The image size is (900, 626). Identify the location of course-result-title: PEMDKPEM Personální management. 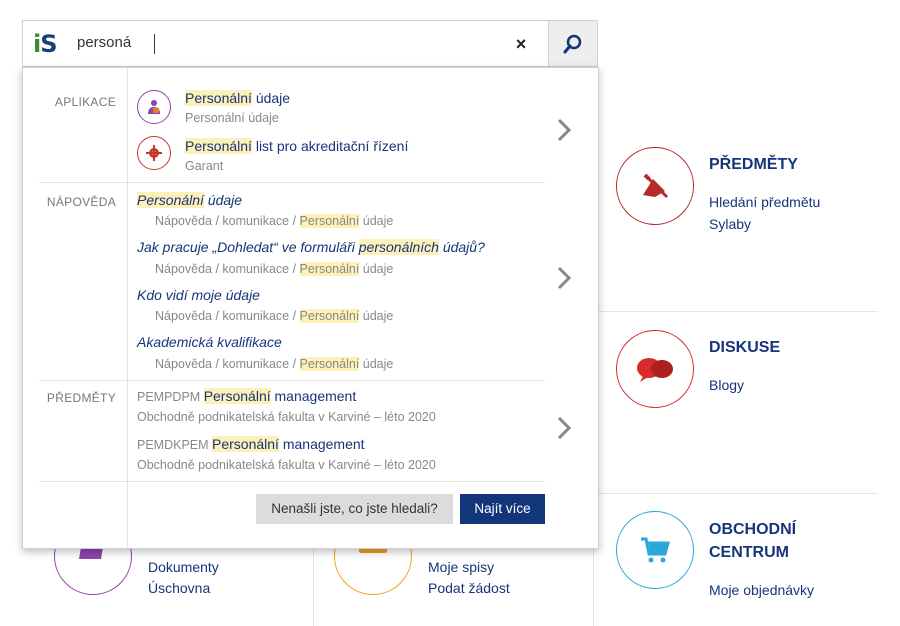
(251, 444).